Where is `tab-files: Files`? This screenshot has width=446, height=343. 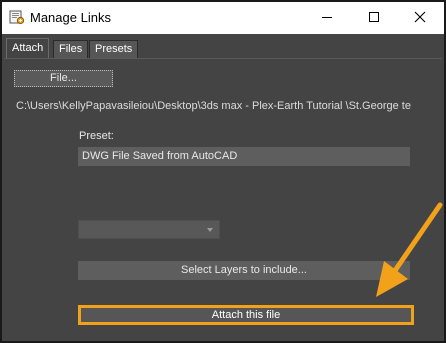 tab-files: Files is located at coordinates (71, 49).